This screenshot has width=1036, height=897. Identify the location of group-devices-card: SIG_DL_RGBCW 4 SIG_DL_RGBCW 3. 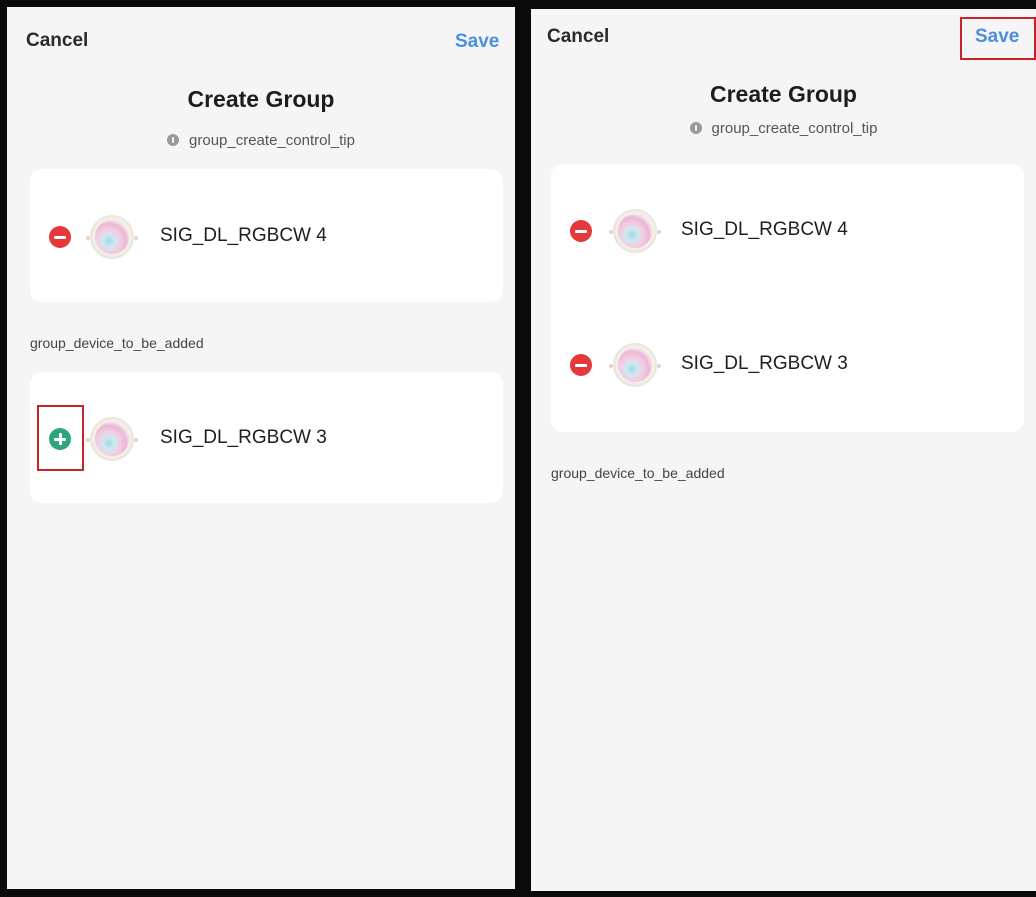
(787, 298).